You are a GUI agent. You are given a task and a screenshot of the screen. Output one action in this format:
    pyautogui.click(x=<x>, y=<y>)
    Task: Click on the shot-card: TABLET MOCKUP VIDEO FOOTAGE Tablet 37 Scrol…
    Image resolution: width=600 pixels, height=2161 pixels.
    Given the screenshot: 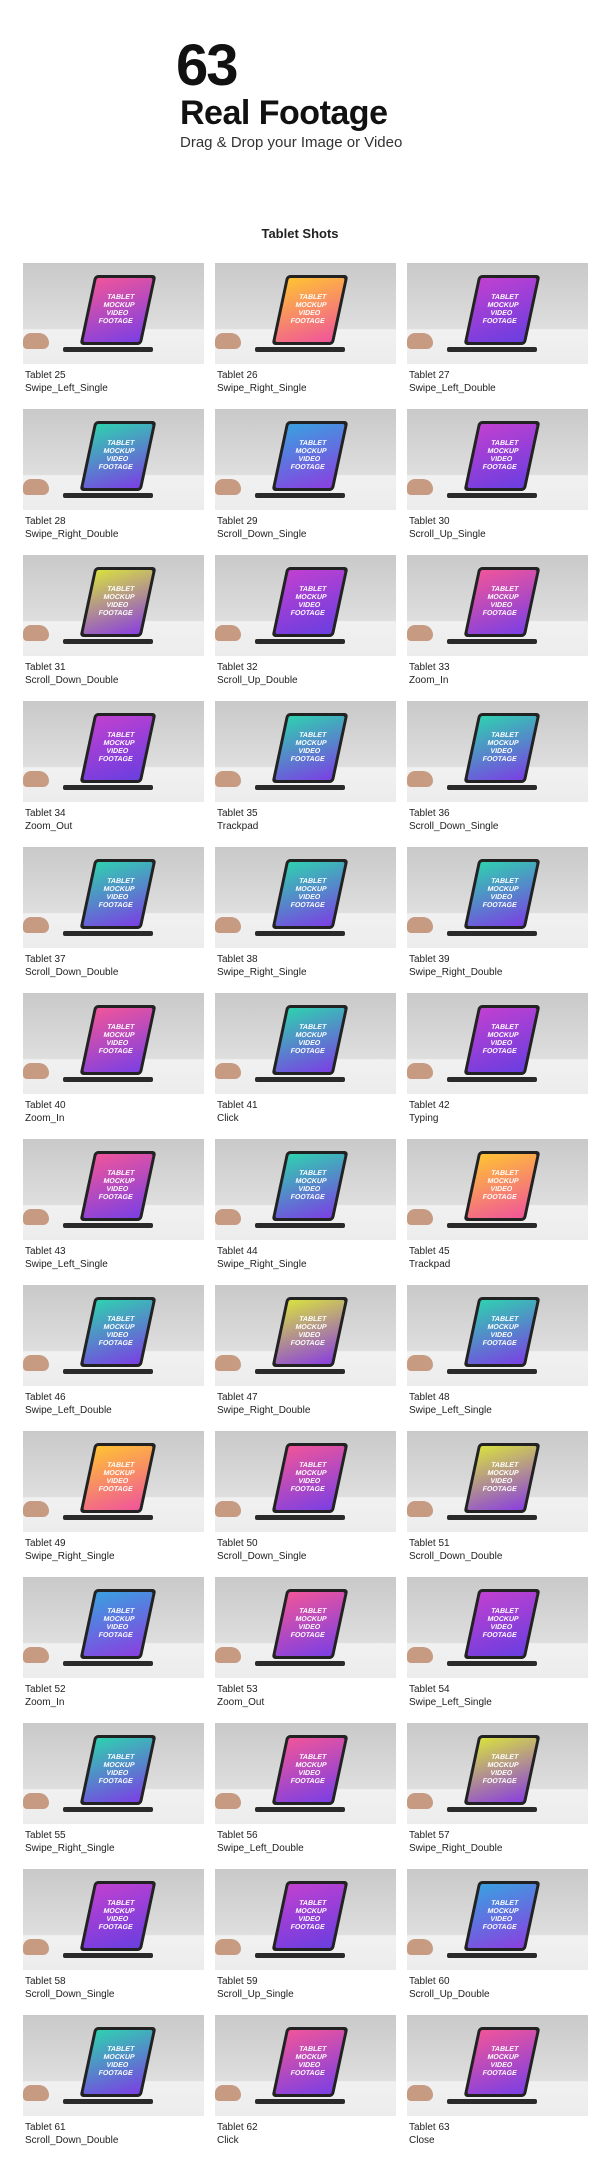 What is the action you would take?
    pyautogui.click(x=113, y=920)
    